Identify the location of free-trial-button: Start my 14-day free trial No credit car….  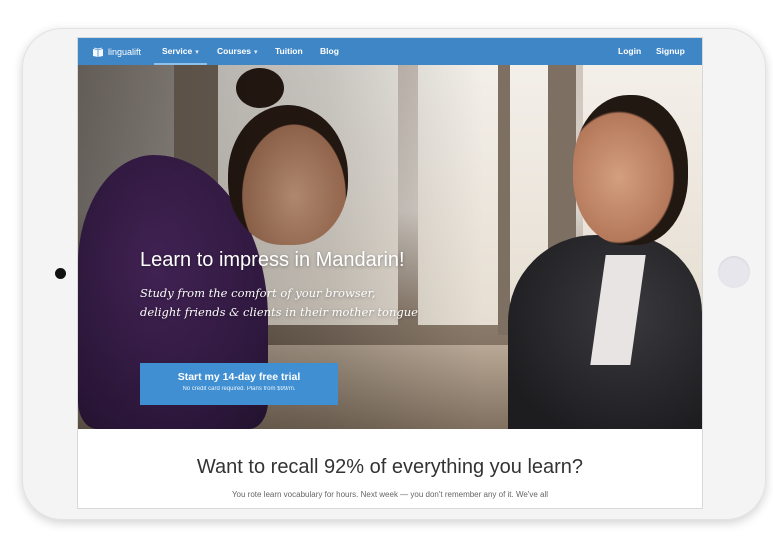
(239, 384).